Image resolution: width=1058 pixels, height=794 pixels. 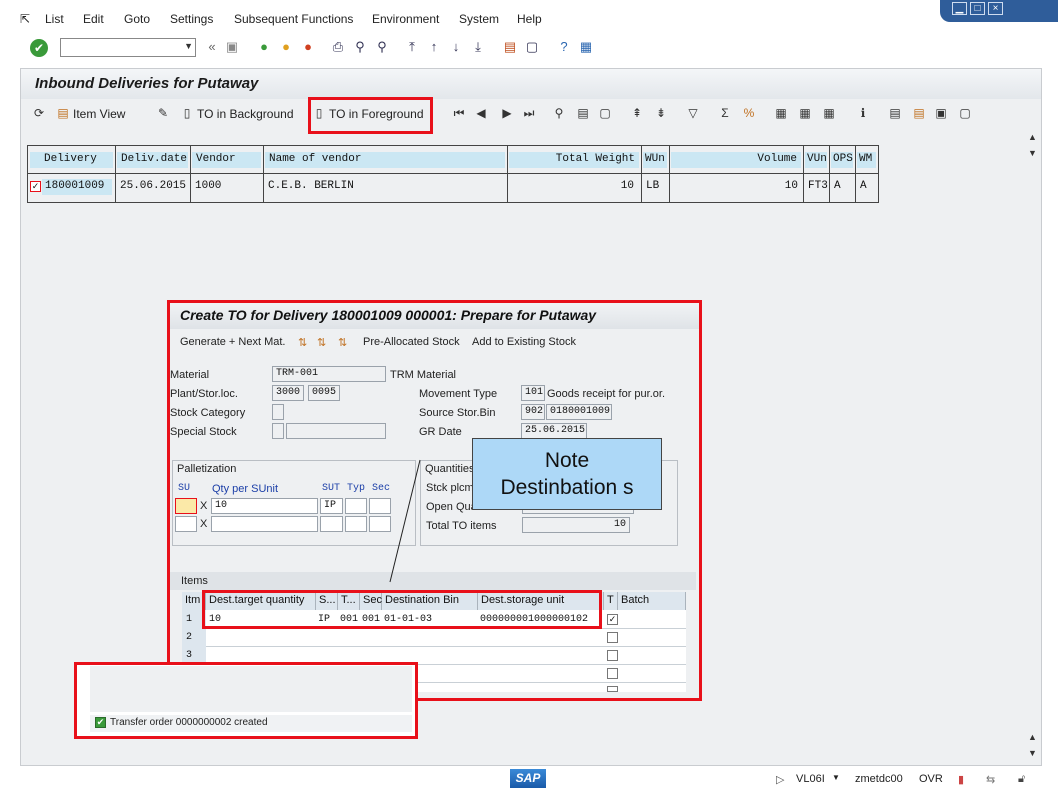 I want to click on chevron-down-icon: ▼, so click(x=836, y=777).